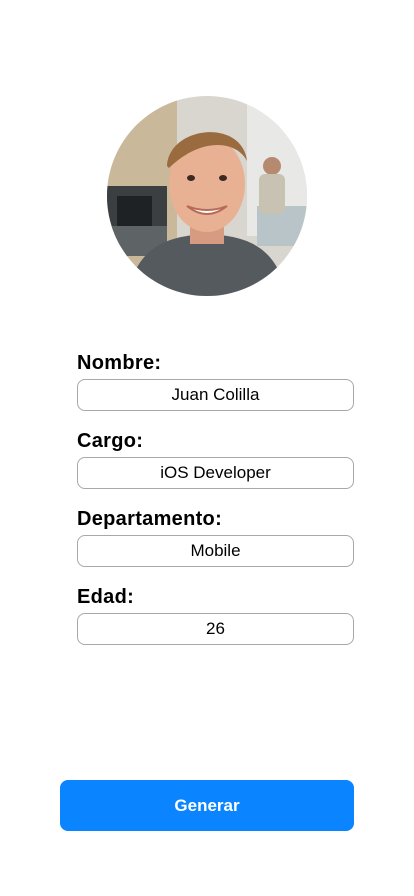 This screenshot has width=414, height=896. Describe the element at coordinates (215, 473) in the screenshot. I see `cargo-input` at that location.